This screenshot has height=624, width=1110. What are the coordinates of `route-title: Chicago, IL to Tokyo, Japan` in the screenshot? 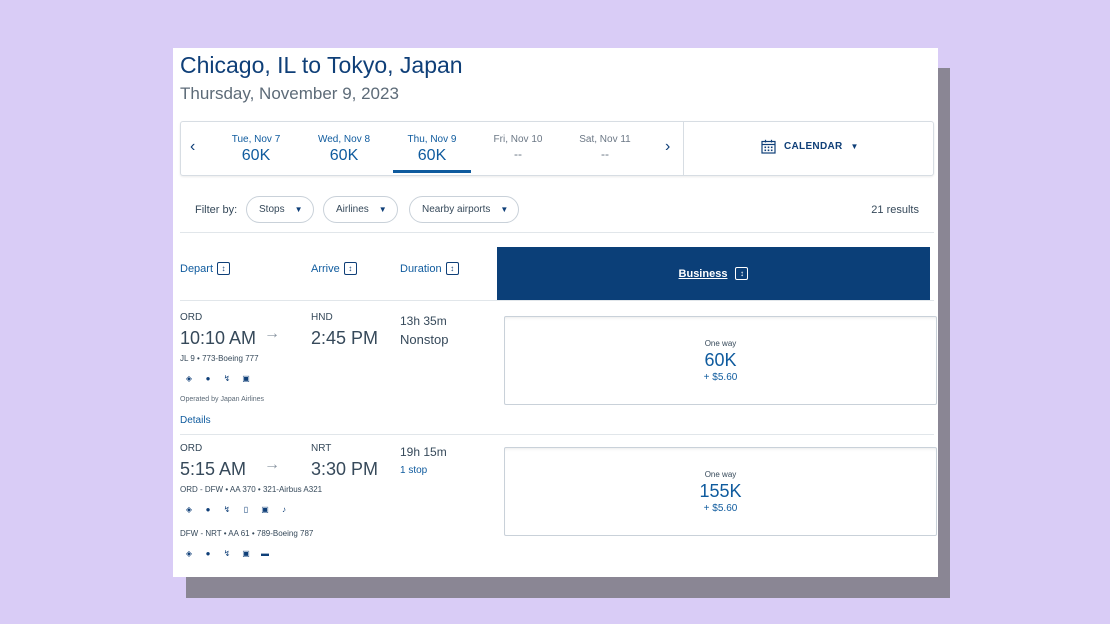 It's located at (321, 65).